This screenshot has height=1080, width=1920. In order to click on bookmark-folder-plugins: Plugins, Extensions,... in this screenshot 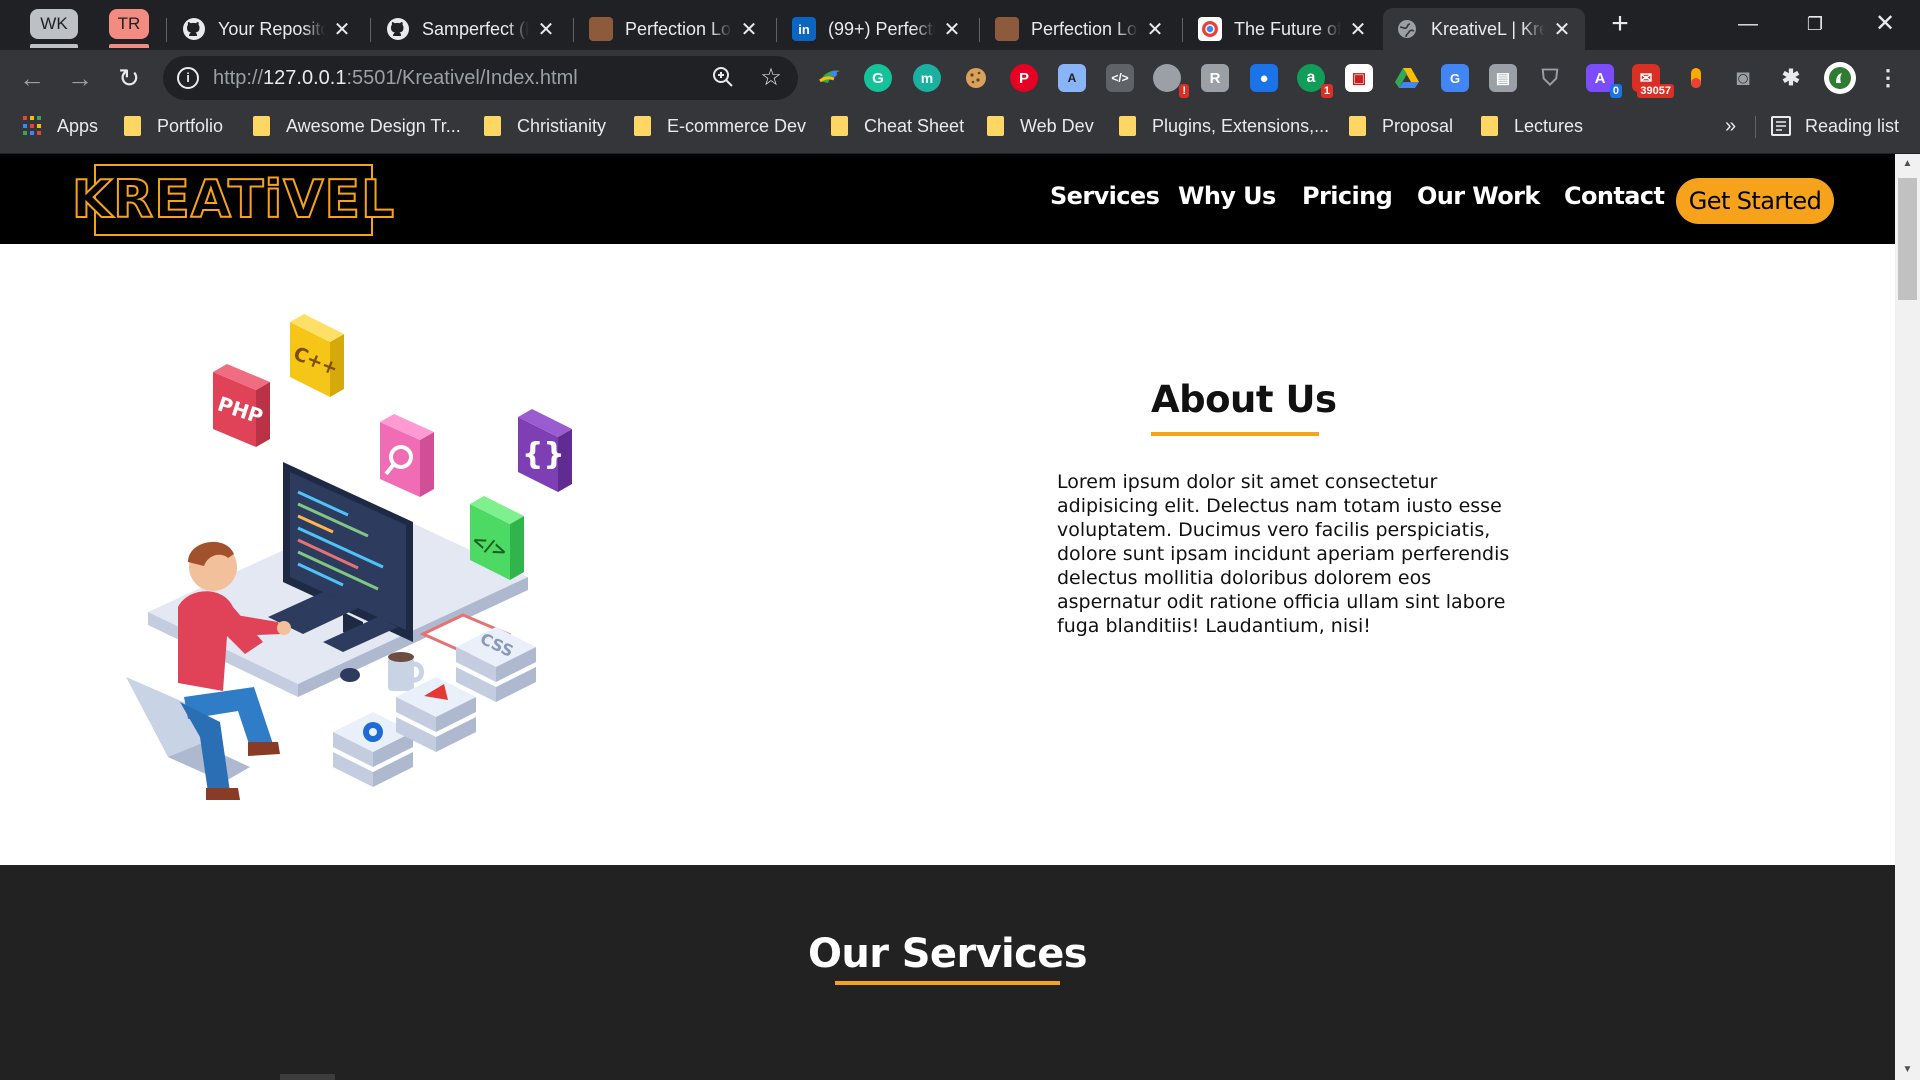, I will do `click(1224, 126)`.